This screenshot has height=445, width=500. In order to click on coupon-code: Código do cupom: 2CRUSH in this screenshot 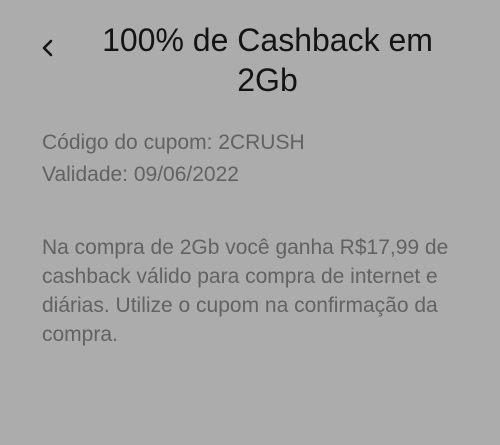, I will do `click(173, 142)`.